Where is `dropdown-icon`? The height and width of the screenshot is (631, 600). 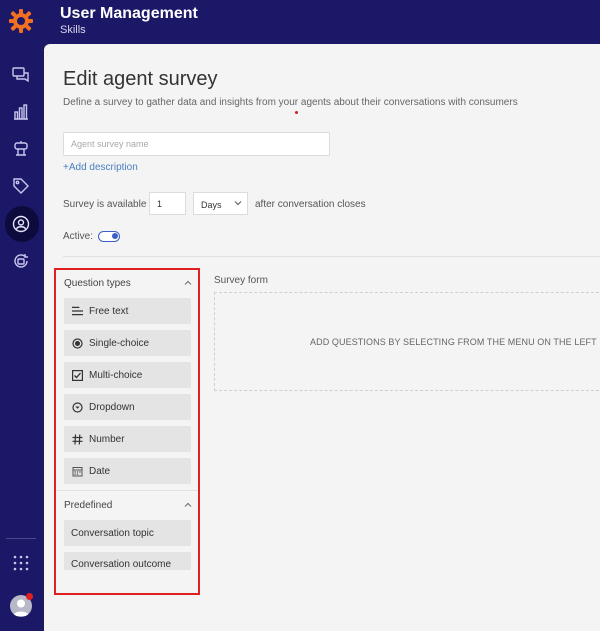 dropdown-icon is located at coordinates (77, 407).